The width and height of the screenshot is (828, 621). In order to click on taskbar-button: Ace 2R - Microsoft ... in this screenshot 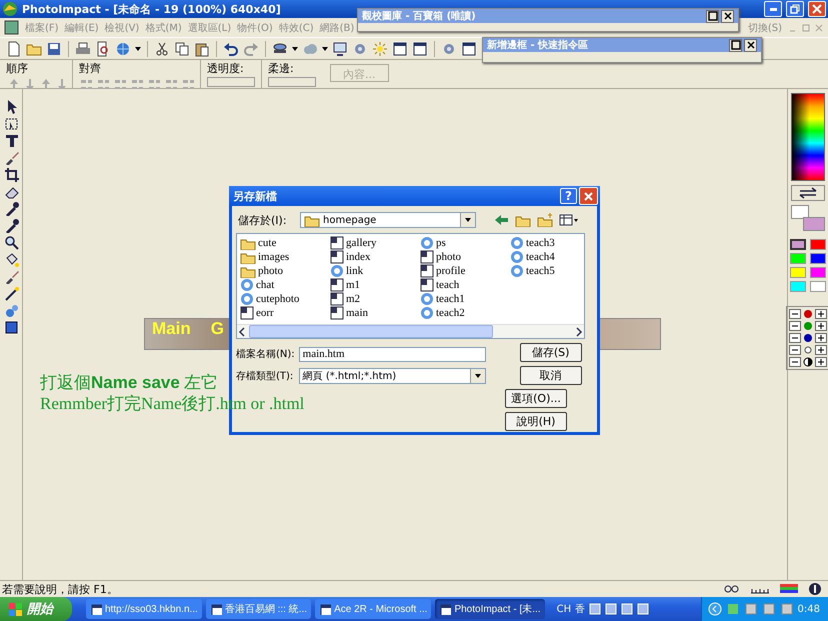, I will do `click(373, 609)`.